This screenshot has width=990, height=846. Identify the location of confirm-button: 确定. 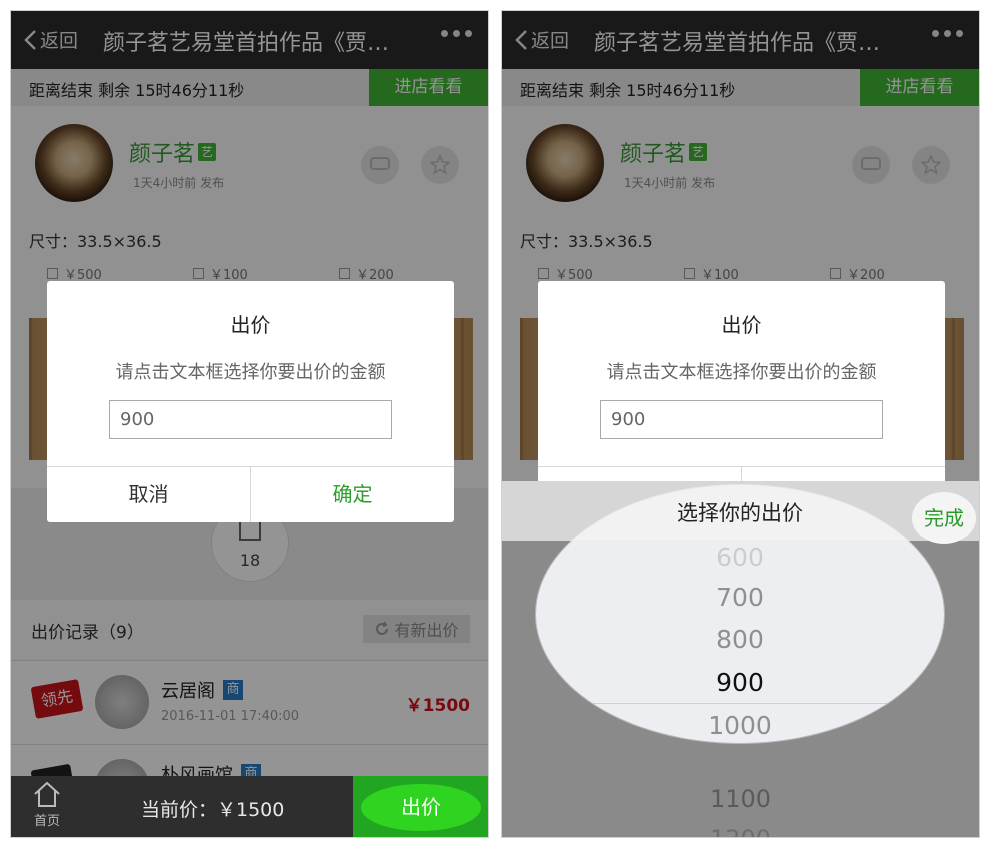
(352, 494).